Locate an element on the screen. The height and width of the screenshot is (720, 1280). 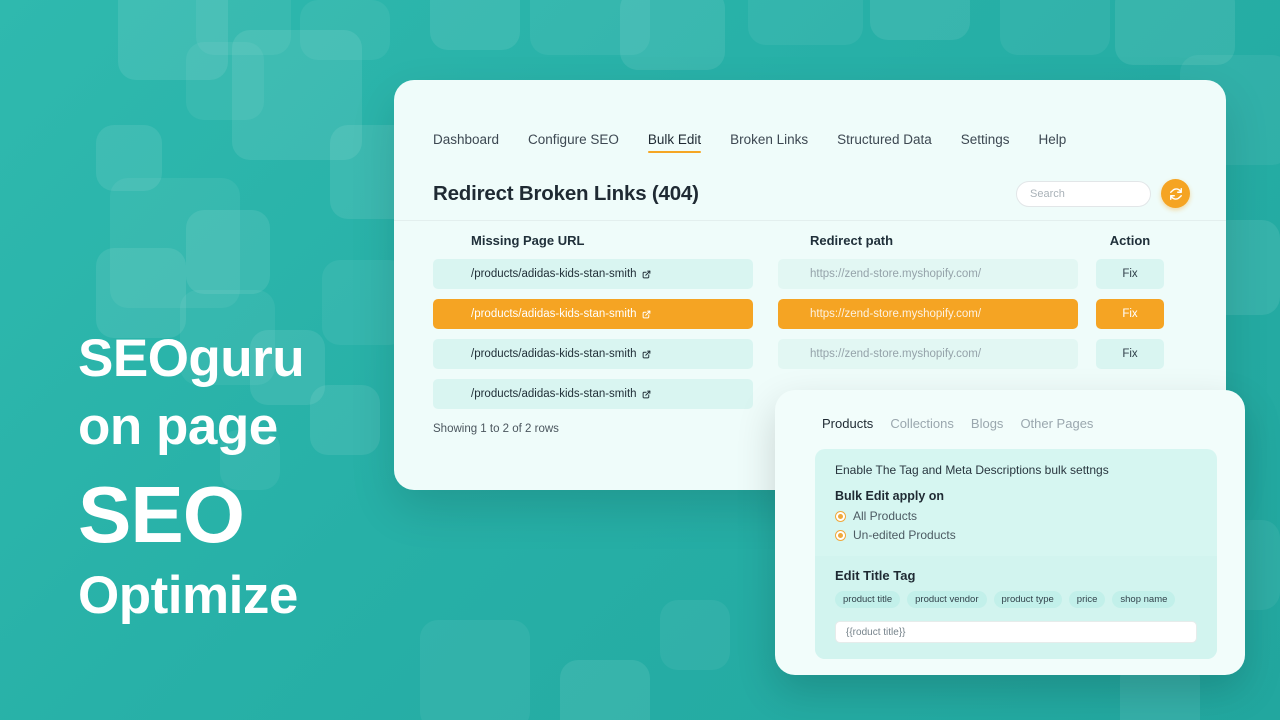
search-input is located at coordinates (1083, 193).